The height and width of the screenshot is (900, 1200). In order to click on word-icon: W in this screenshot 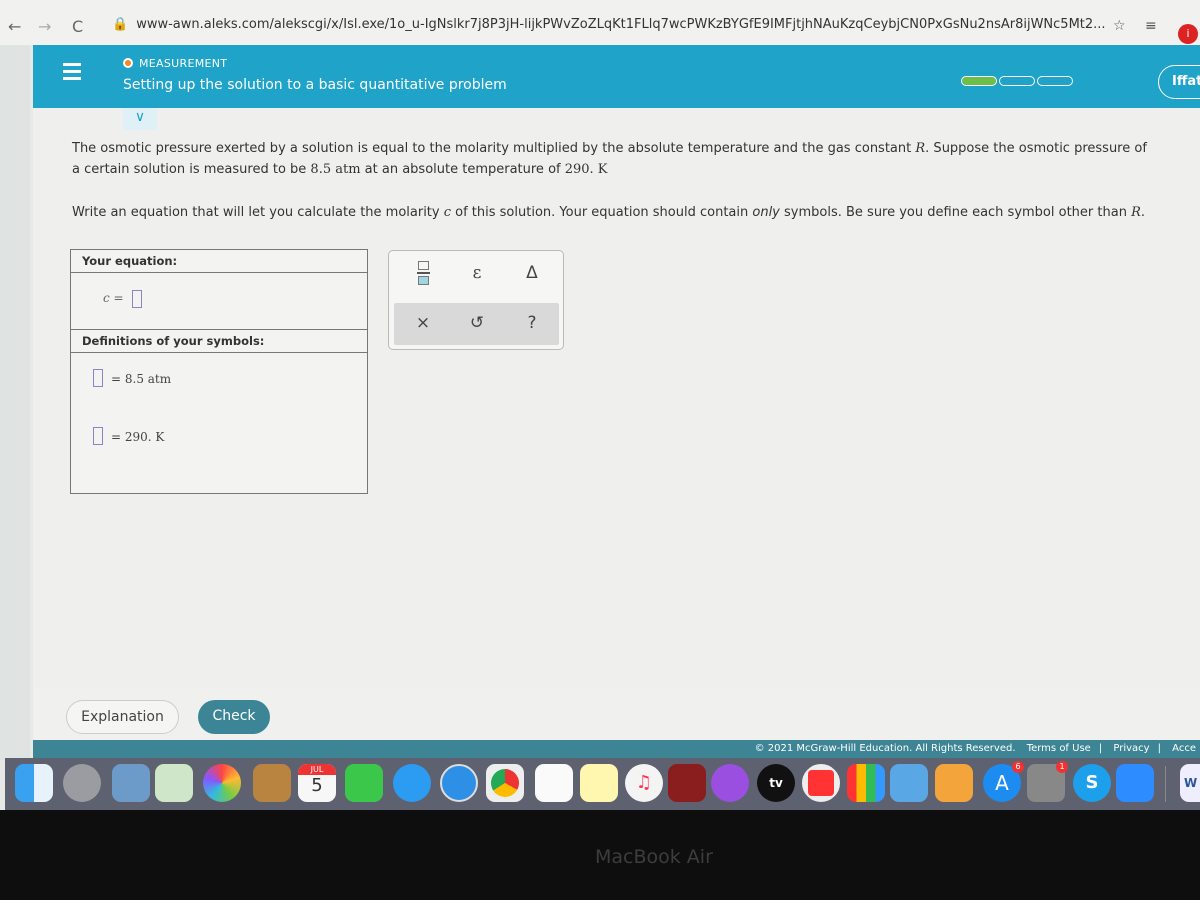, I will do `click(1190, 783)`.